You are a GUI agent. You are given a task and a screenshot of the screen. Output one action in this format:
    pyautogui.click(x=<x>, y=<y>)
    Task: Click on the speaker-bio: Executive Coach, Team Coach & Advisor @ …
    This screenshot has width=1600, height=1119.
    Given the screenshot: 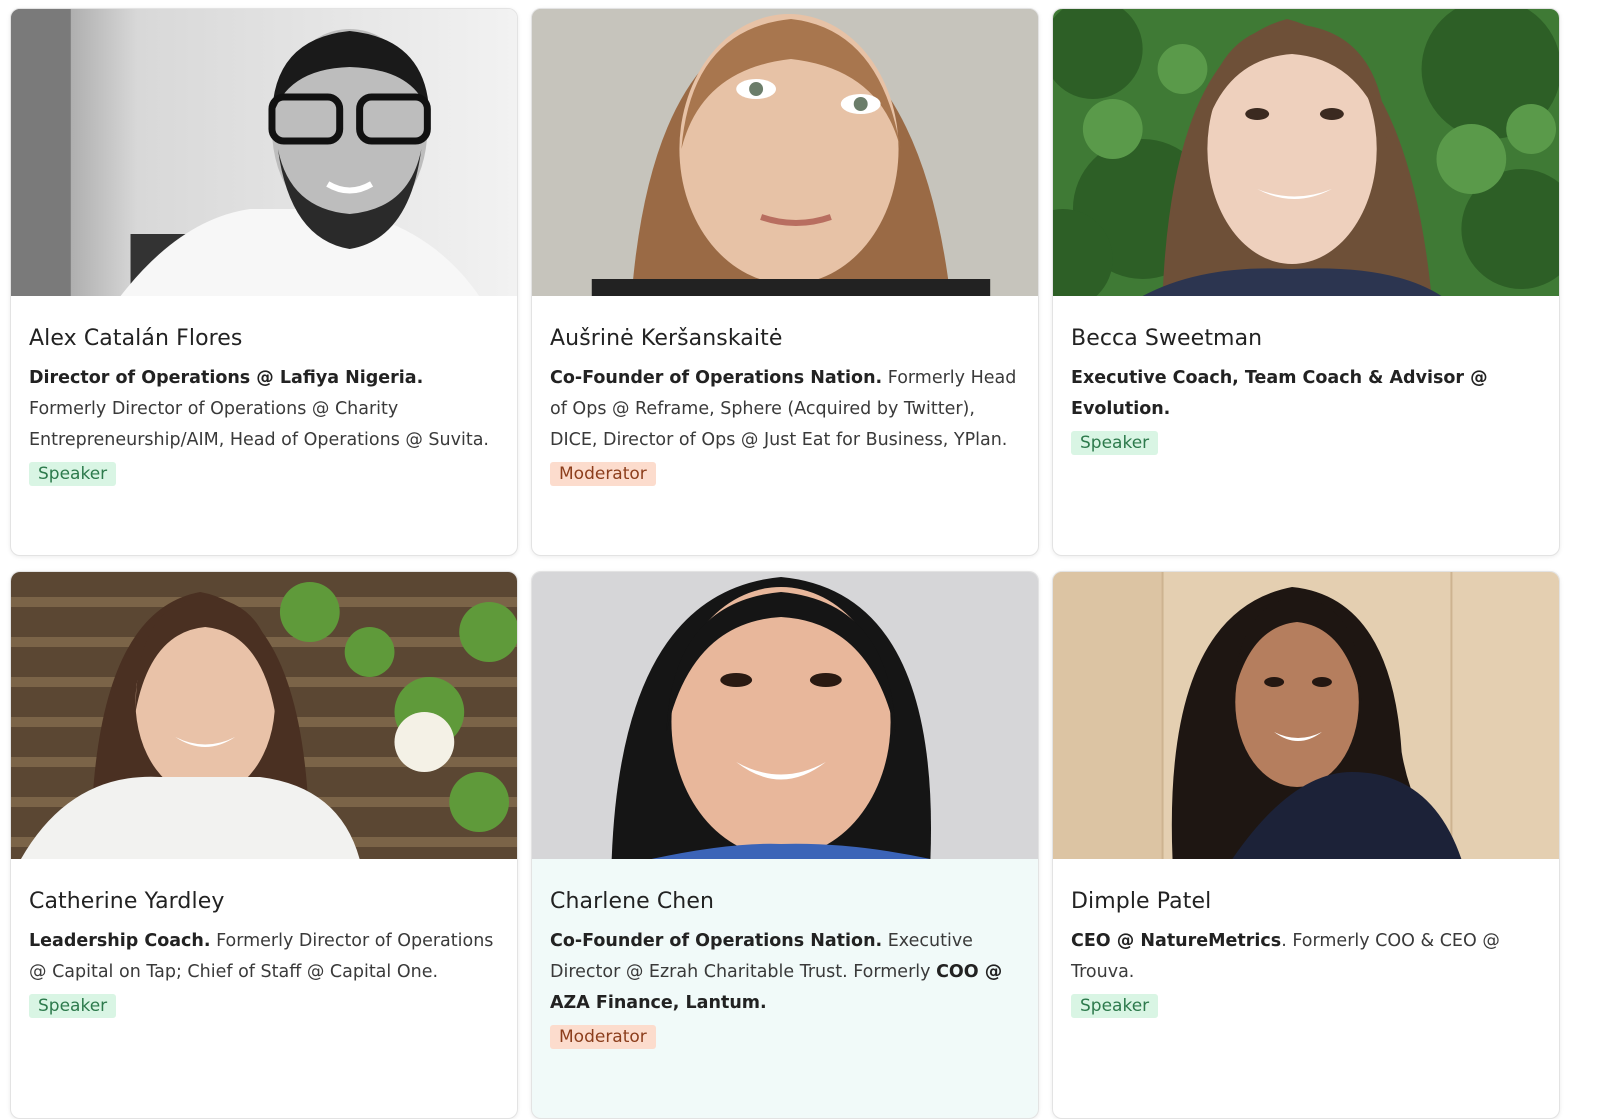 What is the action you would take?
    pyautogui.click(x=1279, y=393)
    